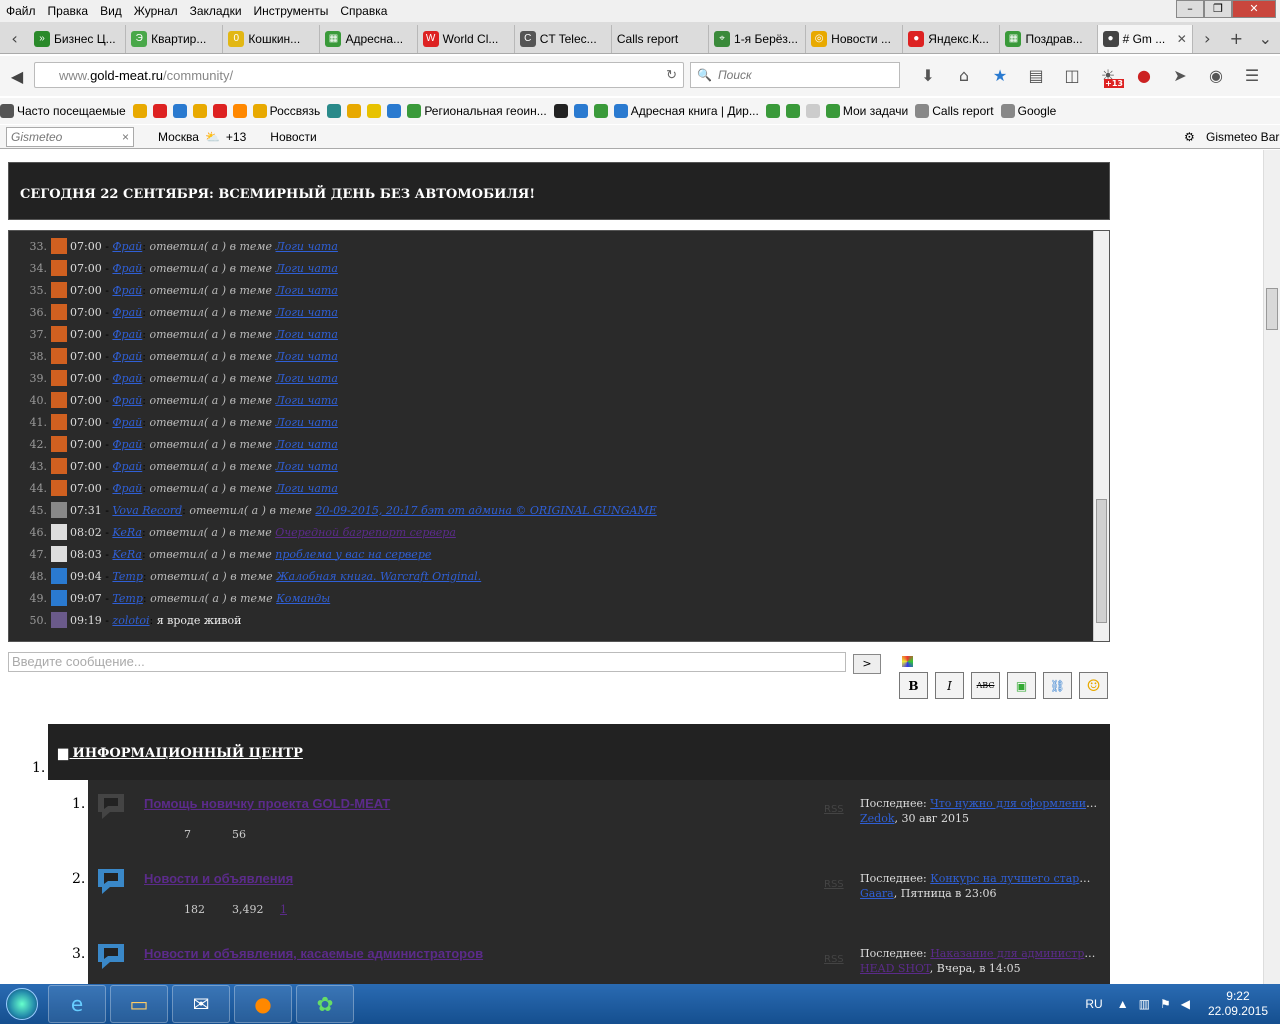 The height and width of the screenshot is (1024, 1280). Describe the element at coordinates (877, 818) in the screenshot. I see `last-post-user-link: Zedok` at that location.